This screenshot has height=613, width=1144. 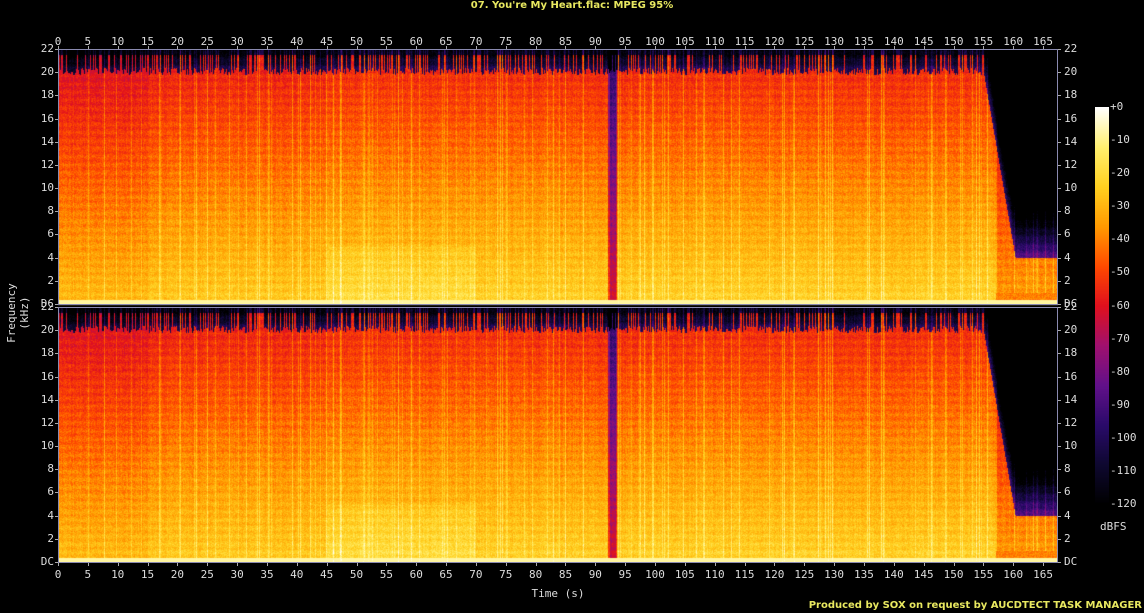 What do you see at coordinates (1123, 470) in the screenshot?
I see `colorbar-tick-label: -110` at bounding box center [1123, 470].